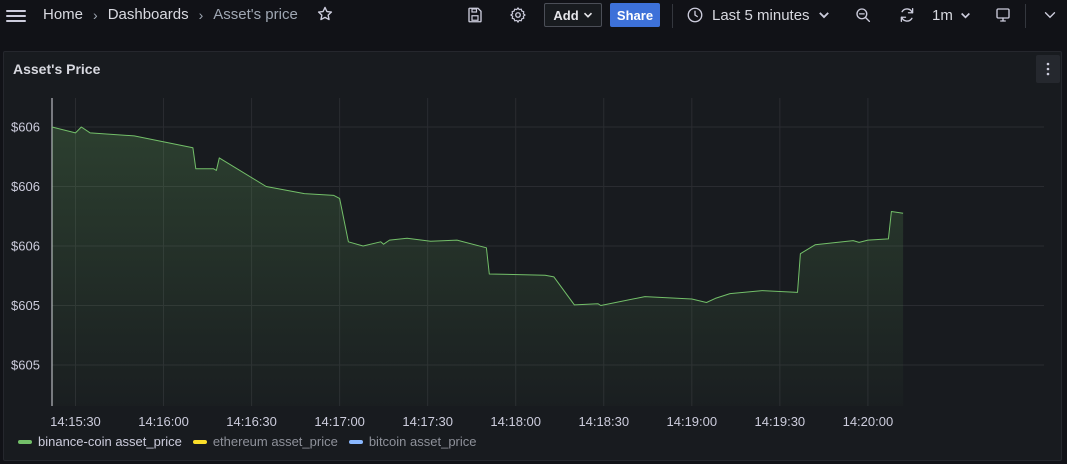 This screenshot has height=464, width=1067. I want to click on legend-label: ethereum asset_price, so click(275, 441).